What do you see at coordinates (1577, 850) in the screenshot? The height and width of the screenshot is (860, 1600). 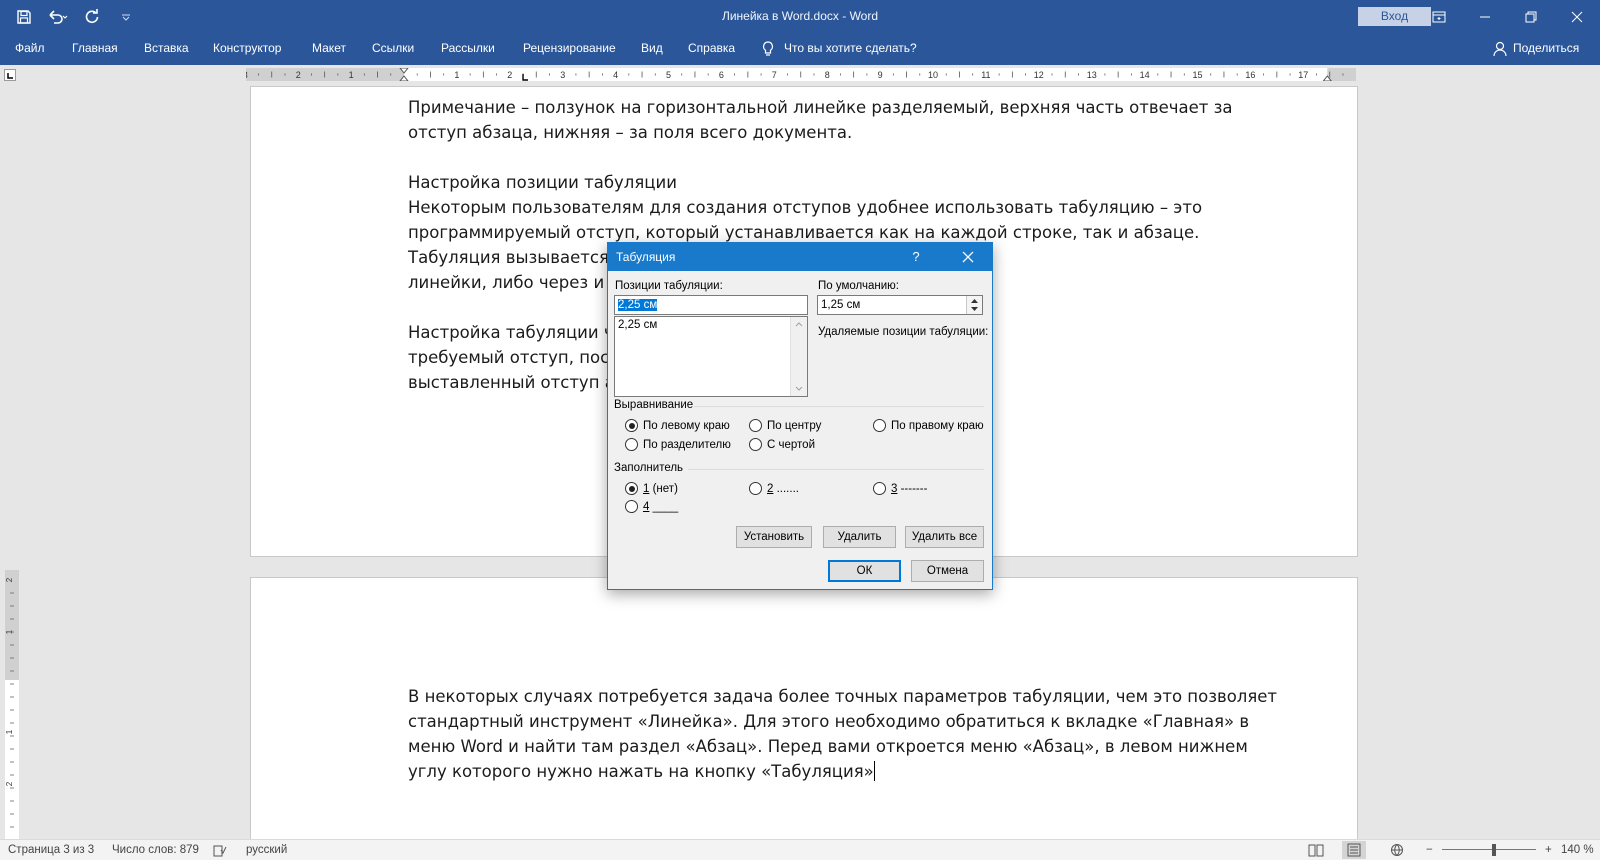 I see `zoom-level: 140 %` at bounding box center [1577, 850].